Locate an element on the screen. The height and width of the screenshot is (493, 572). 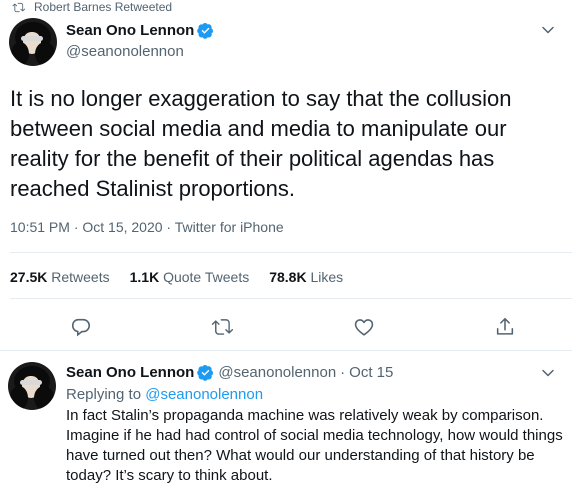
reply-date: Oct 15 is located at coordinates (371, 372).